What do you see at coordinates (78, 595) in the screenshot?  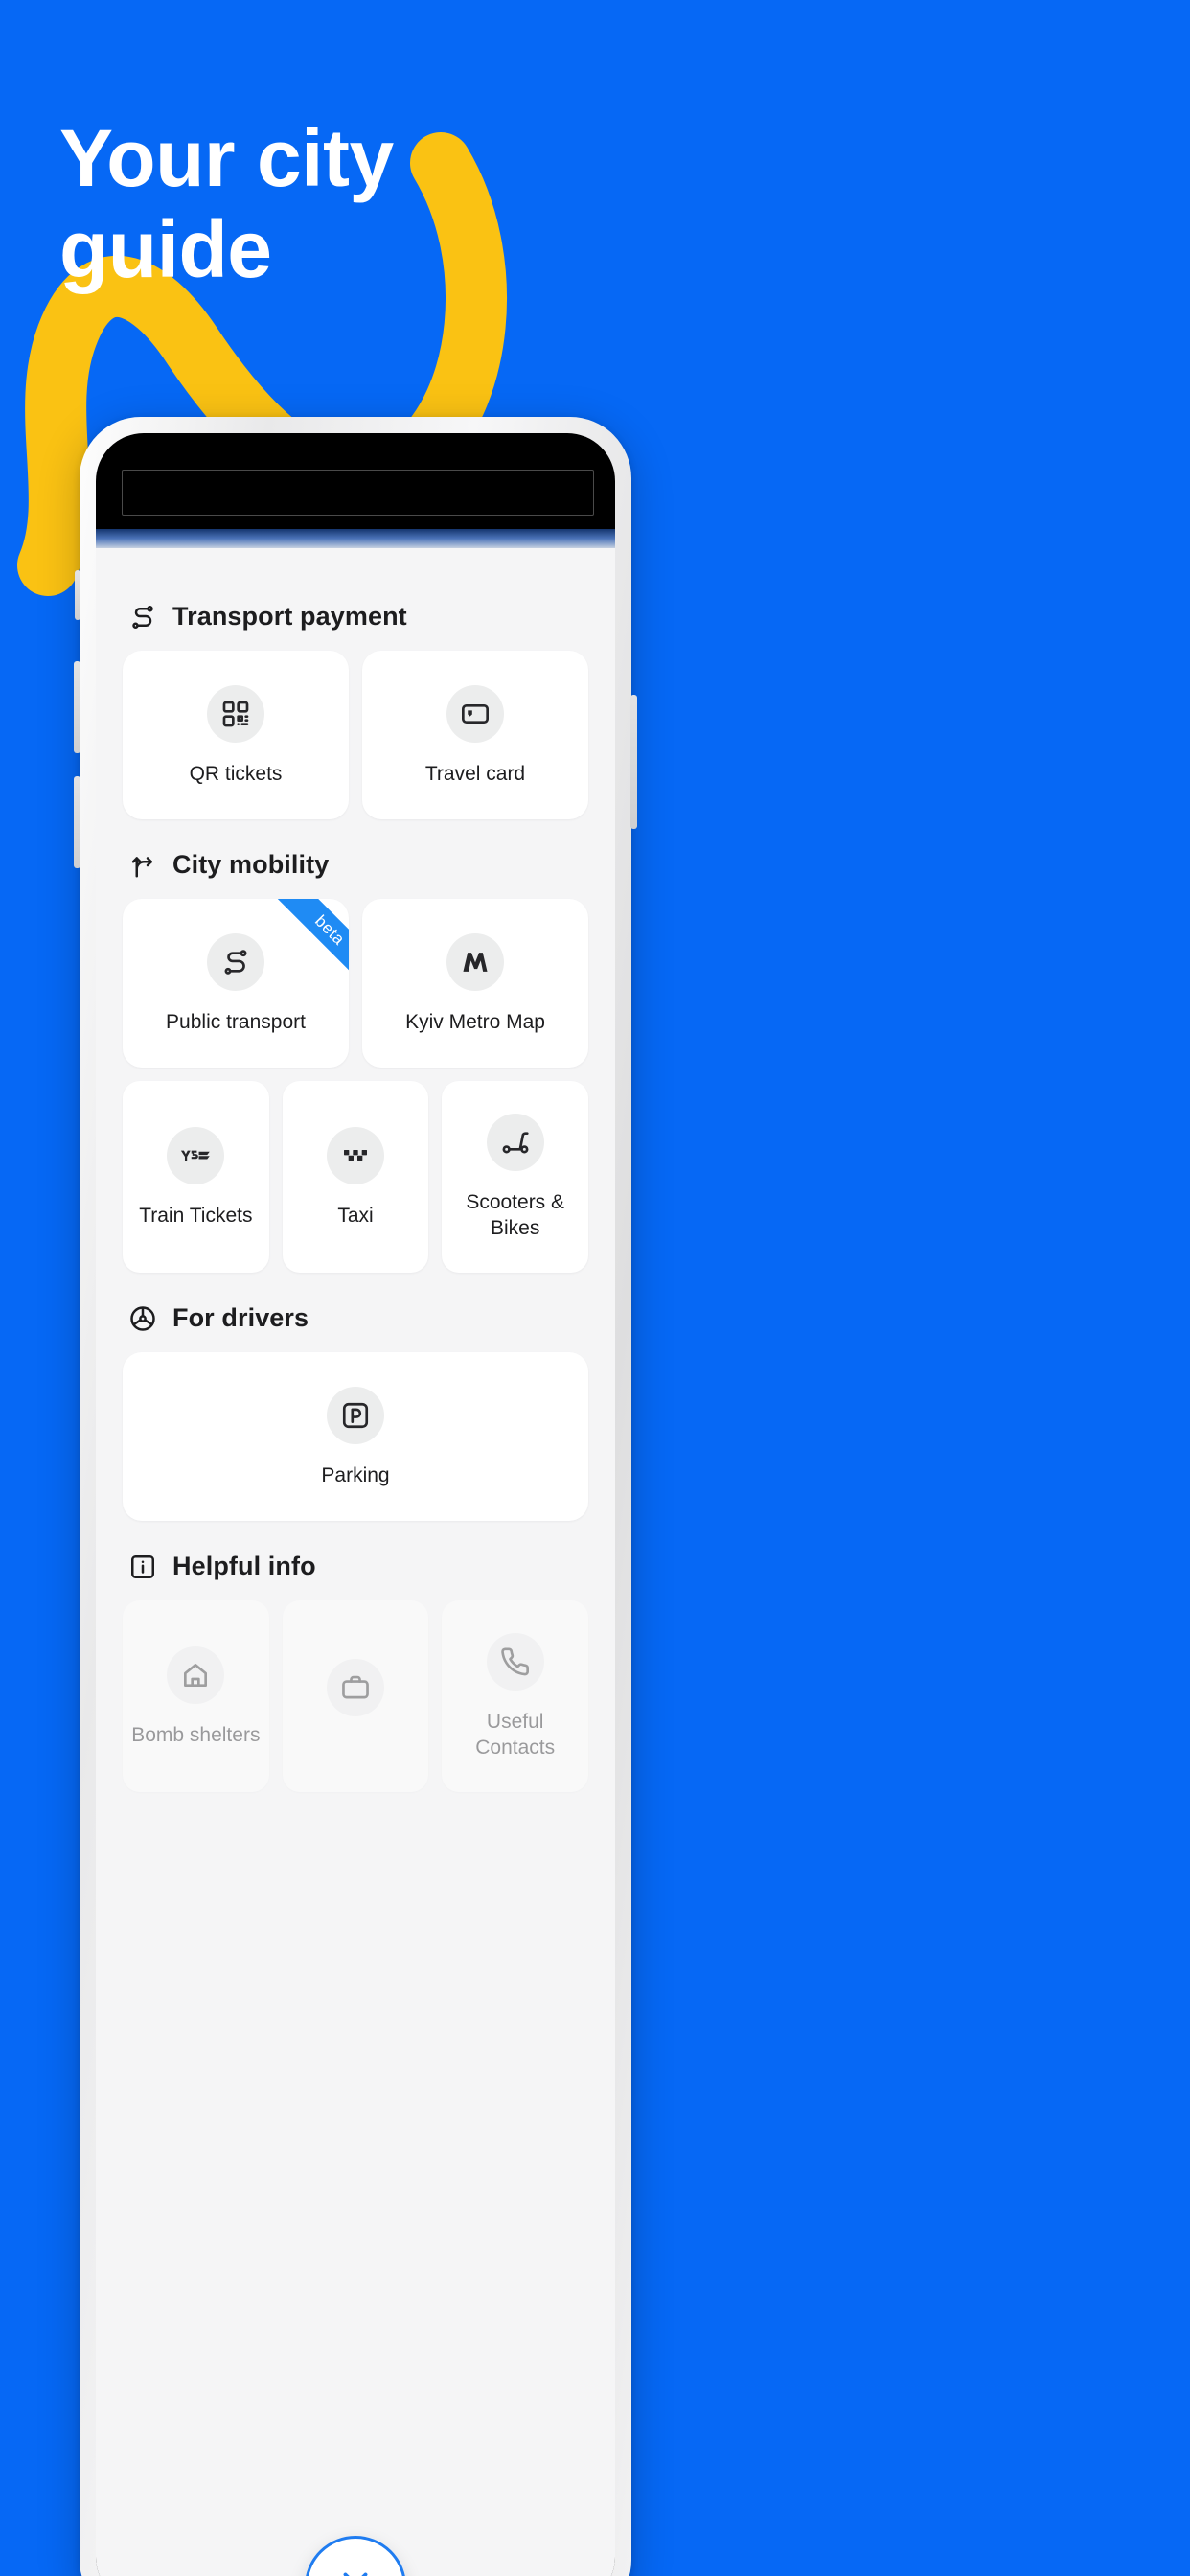 I see `mute-switch-button` at bounding box center [78, 595].